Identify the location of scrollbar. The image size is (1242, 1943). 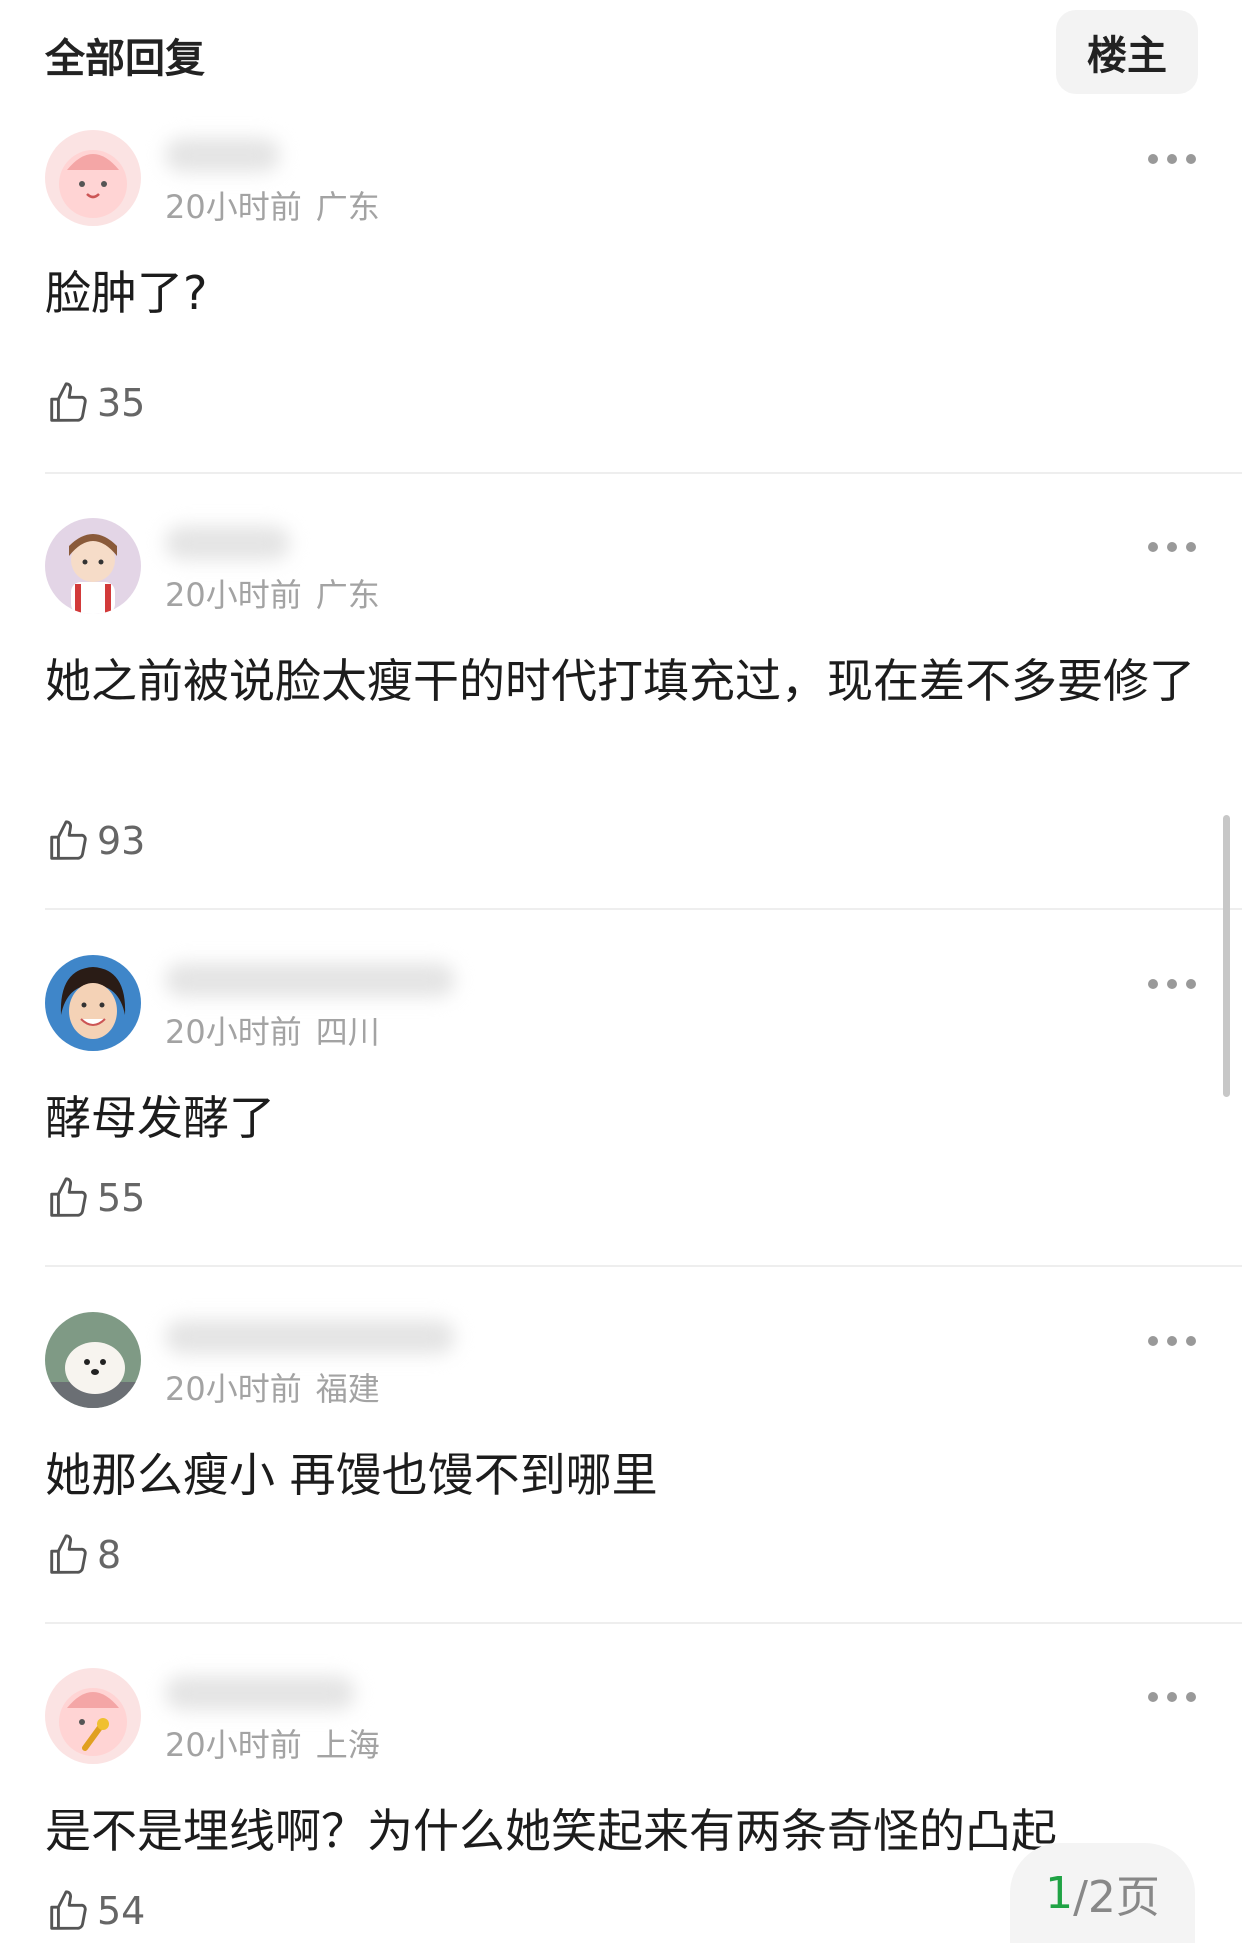
(1226, 956).